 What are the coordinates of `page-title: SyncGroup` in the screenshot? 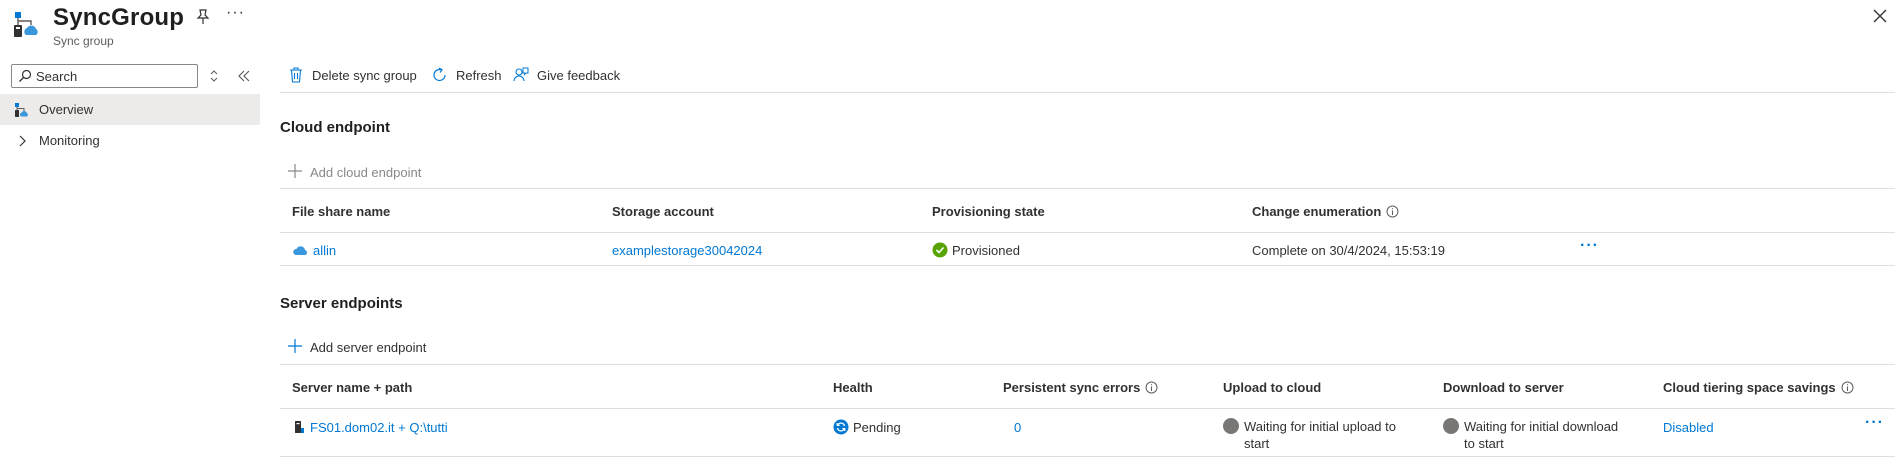 It's located at (119, 17).